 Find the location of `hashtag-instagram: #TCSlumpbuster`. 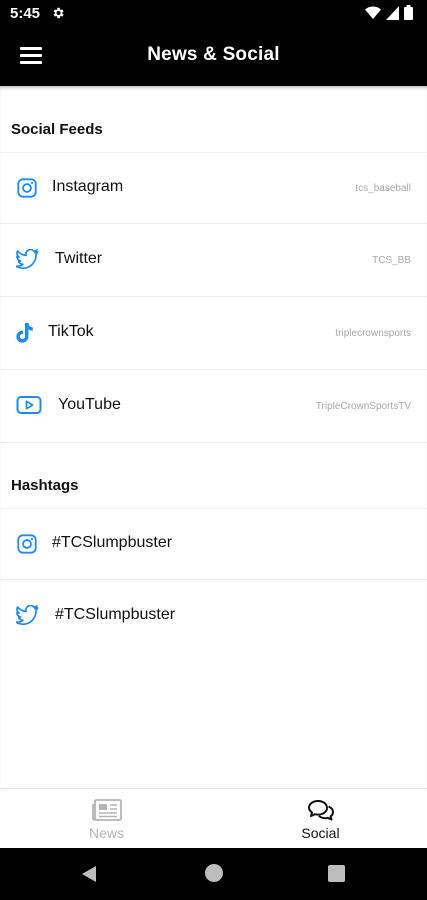

hashtag-instagram: #TCSlumpbuster is located at coordinates (213, 544).